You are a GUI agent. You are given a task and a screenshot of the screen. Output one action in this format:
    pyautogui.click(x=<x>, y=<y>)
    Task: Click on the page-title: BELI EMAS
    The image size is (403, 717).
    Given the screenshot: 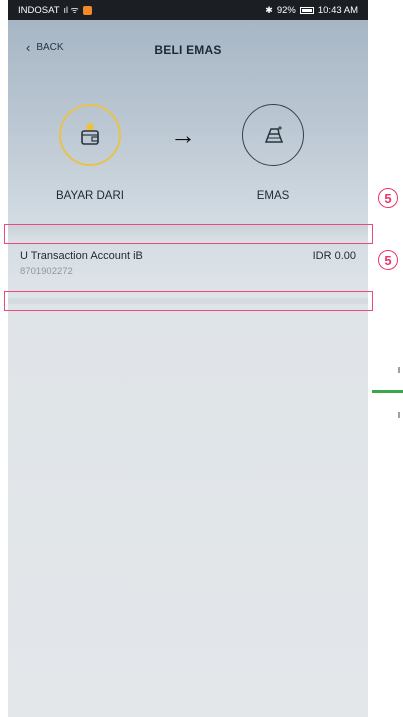 What is the action you would take?
    pyautogui.click(x=188, y=50)
    